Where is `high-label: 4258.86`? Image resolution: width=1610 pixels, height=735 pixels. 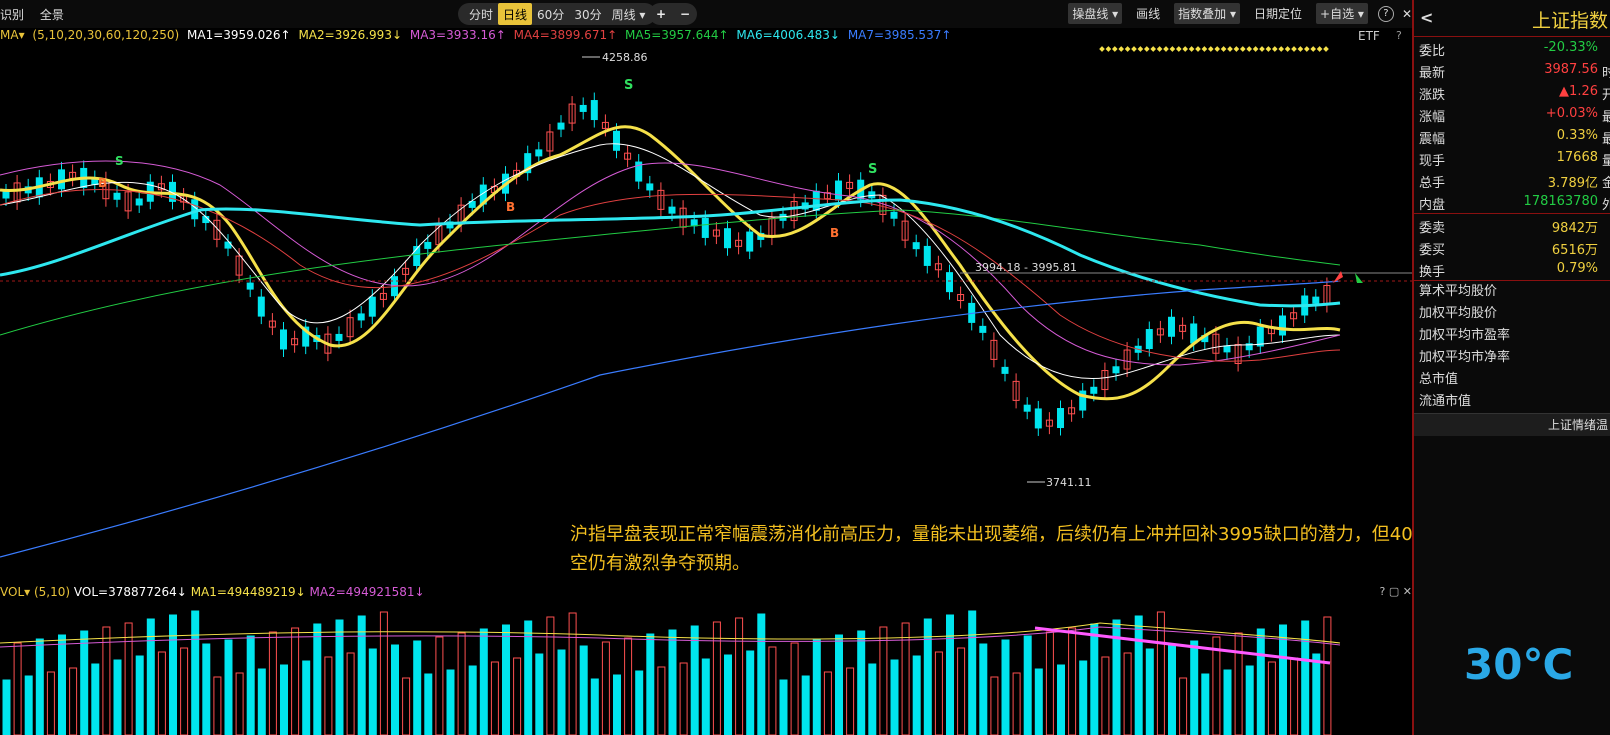
high-label: 4258.86 is located at coordinates (625, 57).